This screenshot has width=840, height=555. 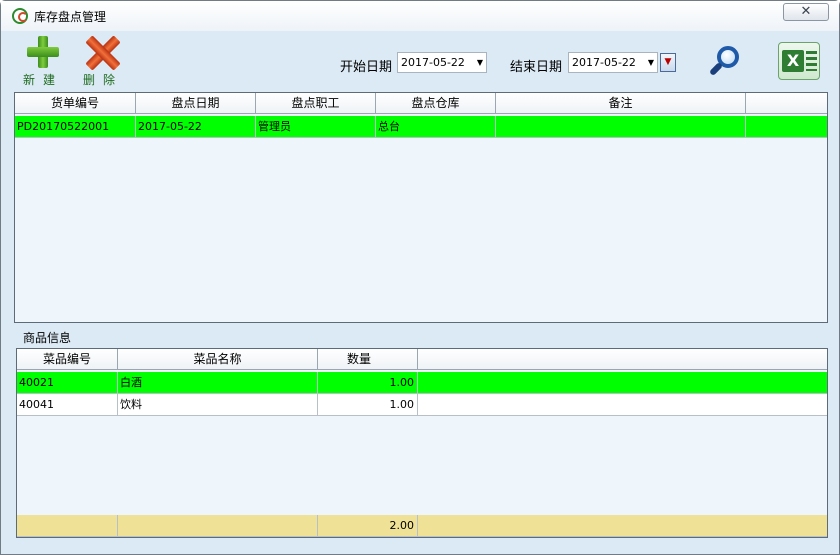 I want to click on end-date-label: 结束日期, so click(x=536, y=67).